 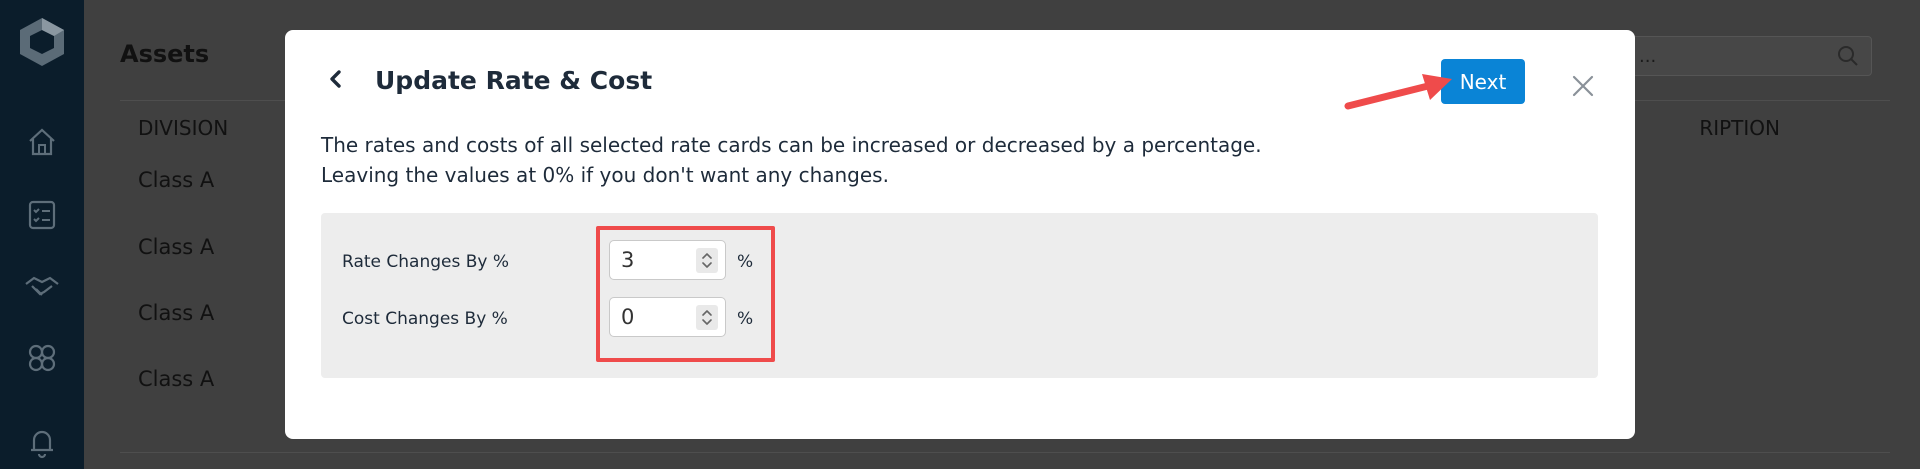 I want to click on dialog-title: Update Rate & Cost, so click(x=514, y=80).